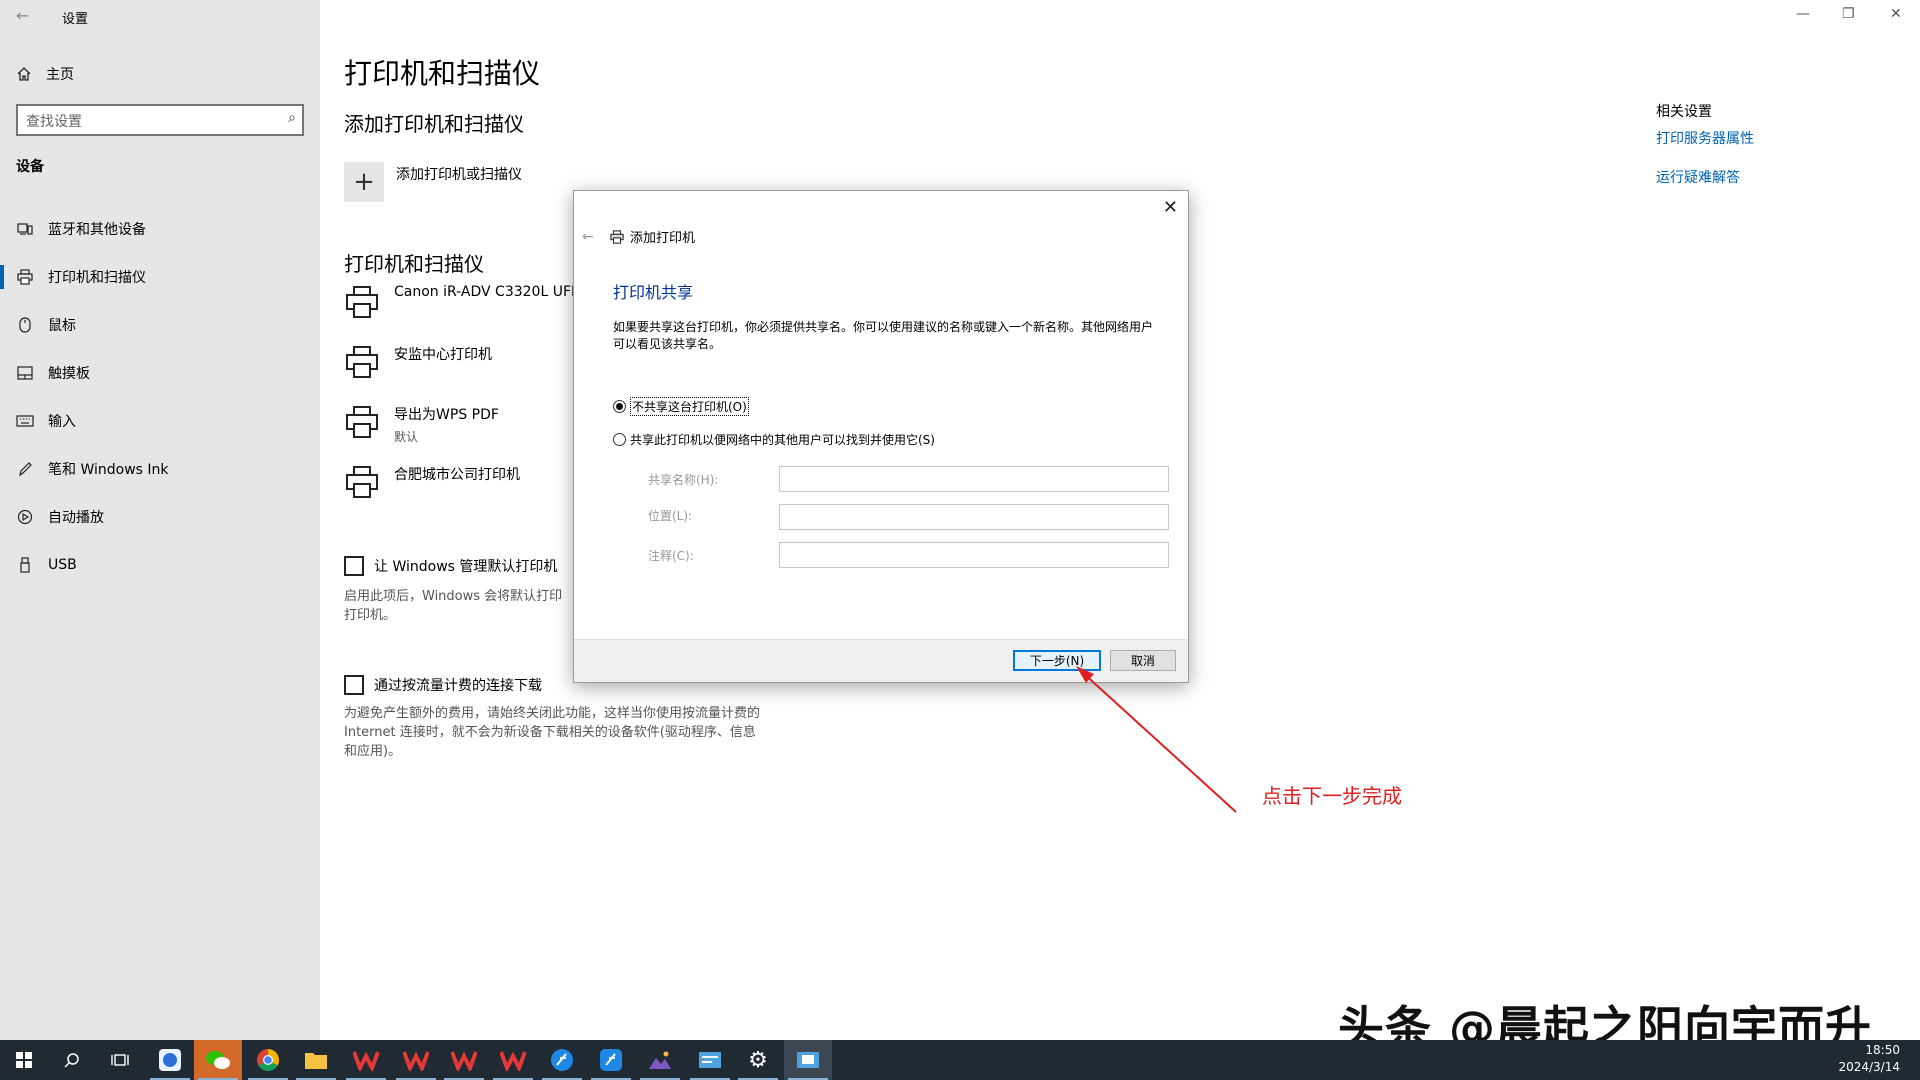  I want to click on taskbar-app-control-panel, so click(710, 1060).